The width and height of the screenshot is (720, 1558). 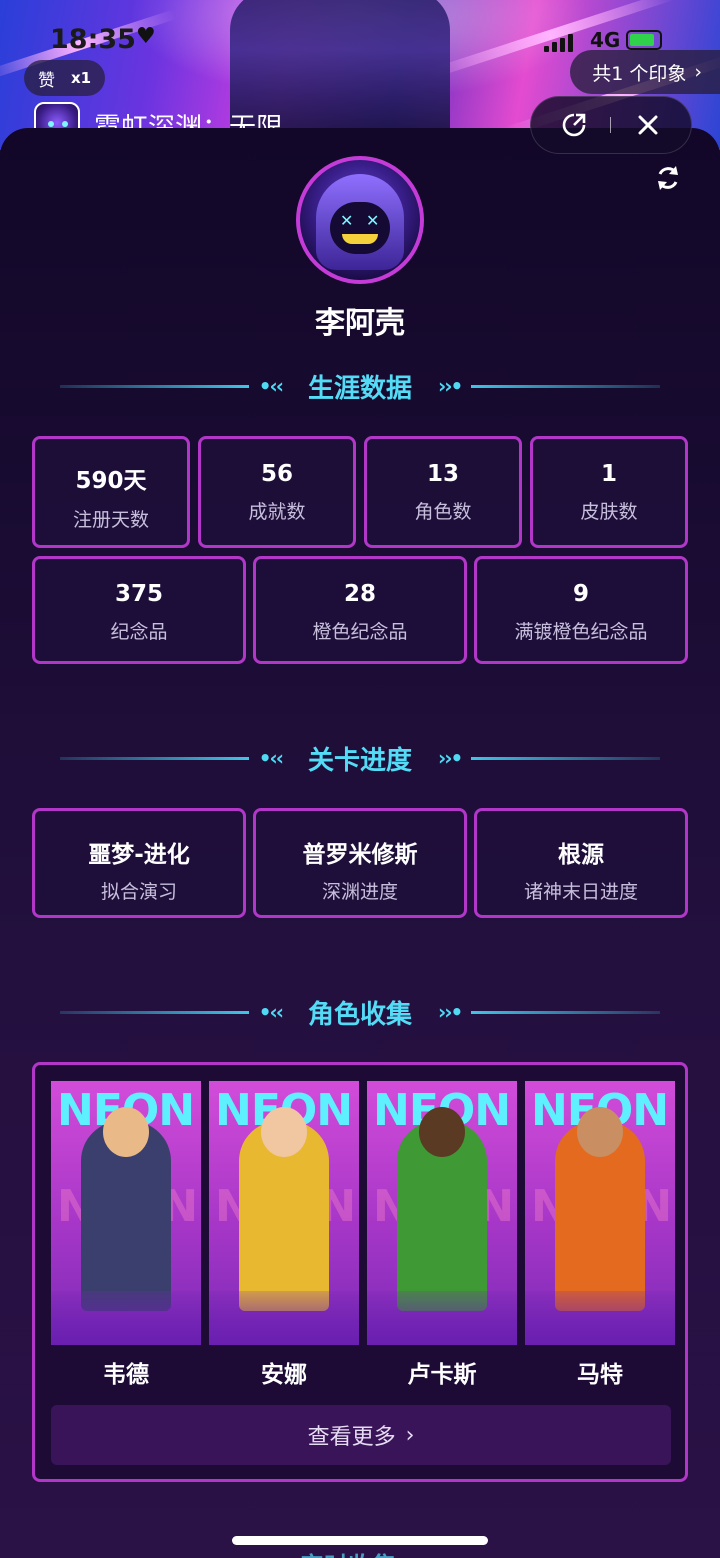 I want to click on character-card-anna: NEONNEON, so click(x=284, y=1213).